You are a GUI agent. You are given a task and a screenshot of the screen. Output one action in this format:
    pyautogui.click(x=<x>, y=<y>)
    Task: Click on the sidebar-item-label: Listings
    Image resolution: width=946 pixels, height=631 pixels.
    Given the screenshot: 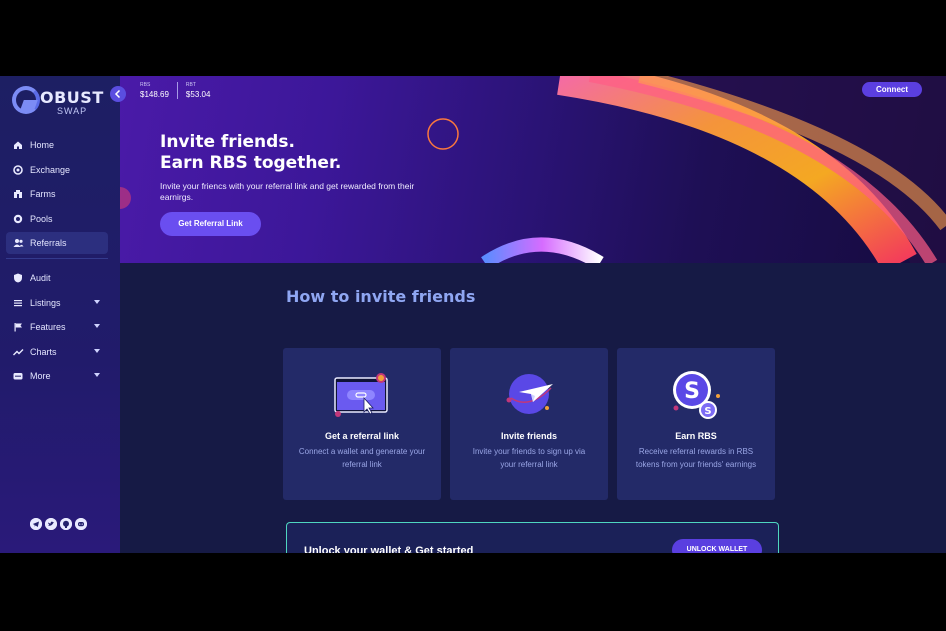 What is the action you would take?
    pyautogui.click(x=45, y=302)
    